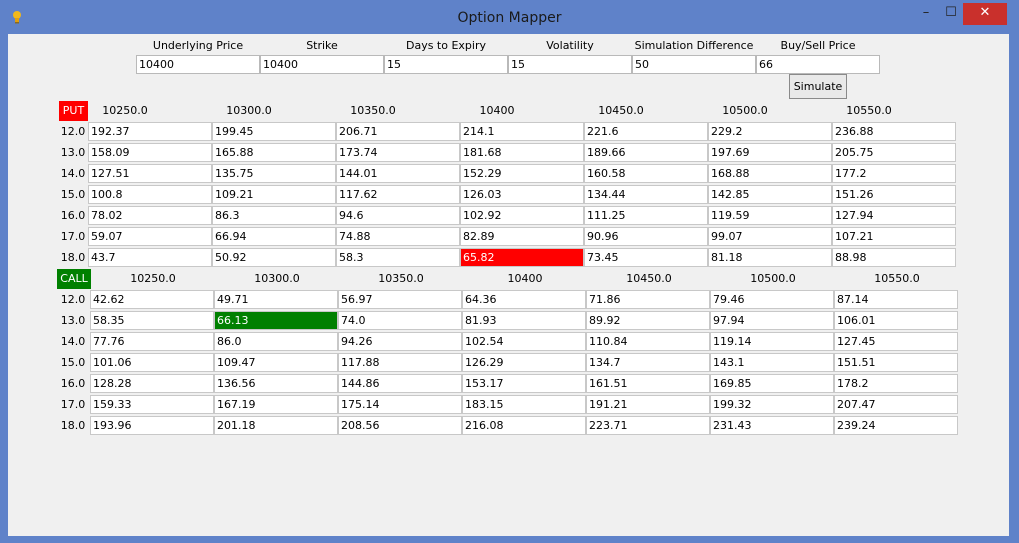 This screenshot has height=543, width=1019. What do you see at coordinates (398, 194) in the screenshot?
I see `put-price-cell: 117.62` at bounding box center [398, 194].